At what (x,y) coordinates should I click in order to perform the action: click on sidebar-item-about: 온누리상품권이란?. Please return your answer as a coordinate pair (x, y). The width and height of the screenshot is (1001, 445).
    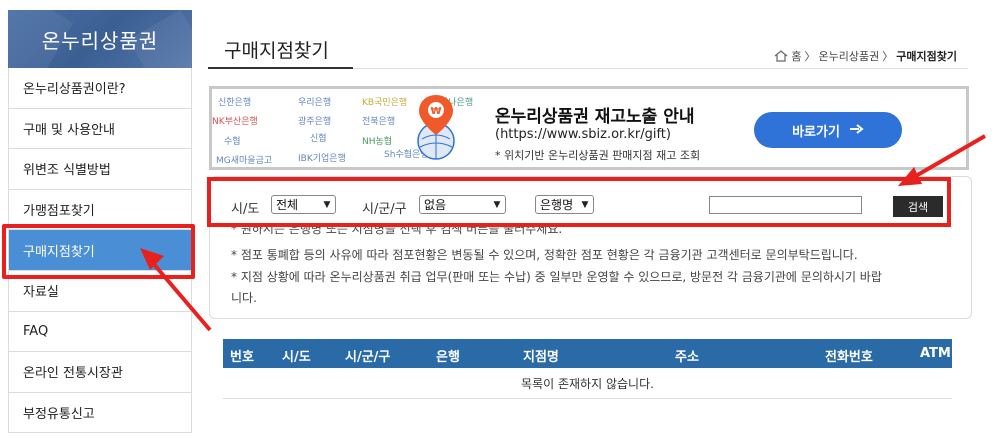
    Looking at the image, I should click on (100, 88).